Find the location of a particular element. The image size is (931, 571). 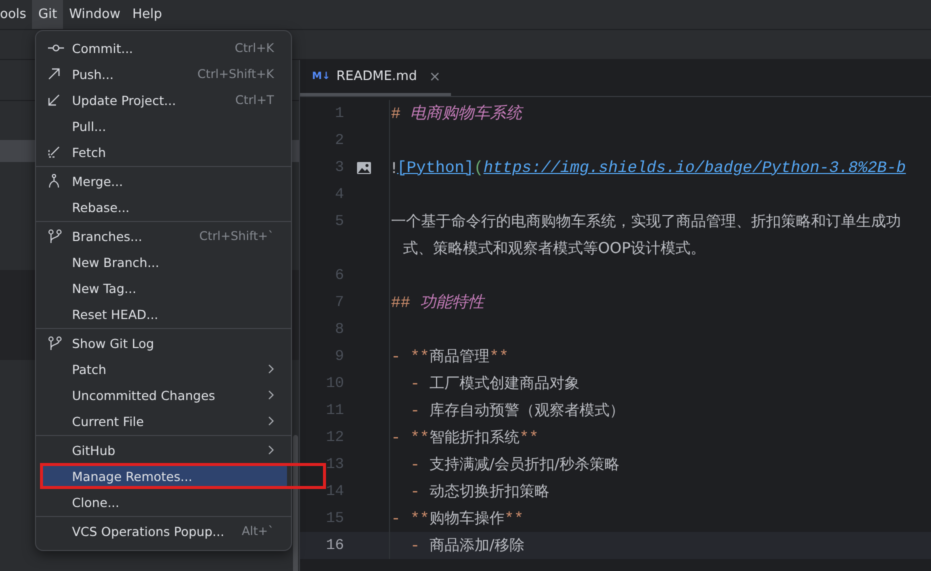

arrow-down-left-icon is located at coordinates (54, 100).